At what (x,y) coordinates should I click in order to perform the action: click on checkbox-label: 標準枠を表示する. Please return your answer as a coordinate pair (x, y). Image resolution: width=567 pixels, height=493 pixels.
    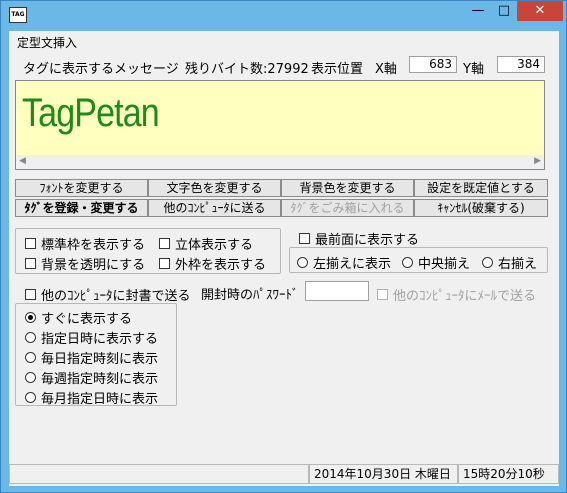
    Looking at the image, I should click on (93, 245).